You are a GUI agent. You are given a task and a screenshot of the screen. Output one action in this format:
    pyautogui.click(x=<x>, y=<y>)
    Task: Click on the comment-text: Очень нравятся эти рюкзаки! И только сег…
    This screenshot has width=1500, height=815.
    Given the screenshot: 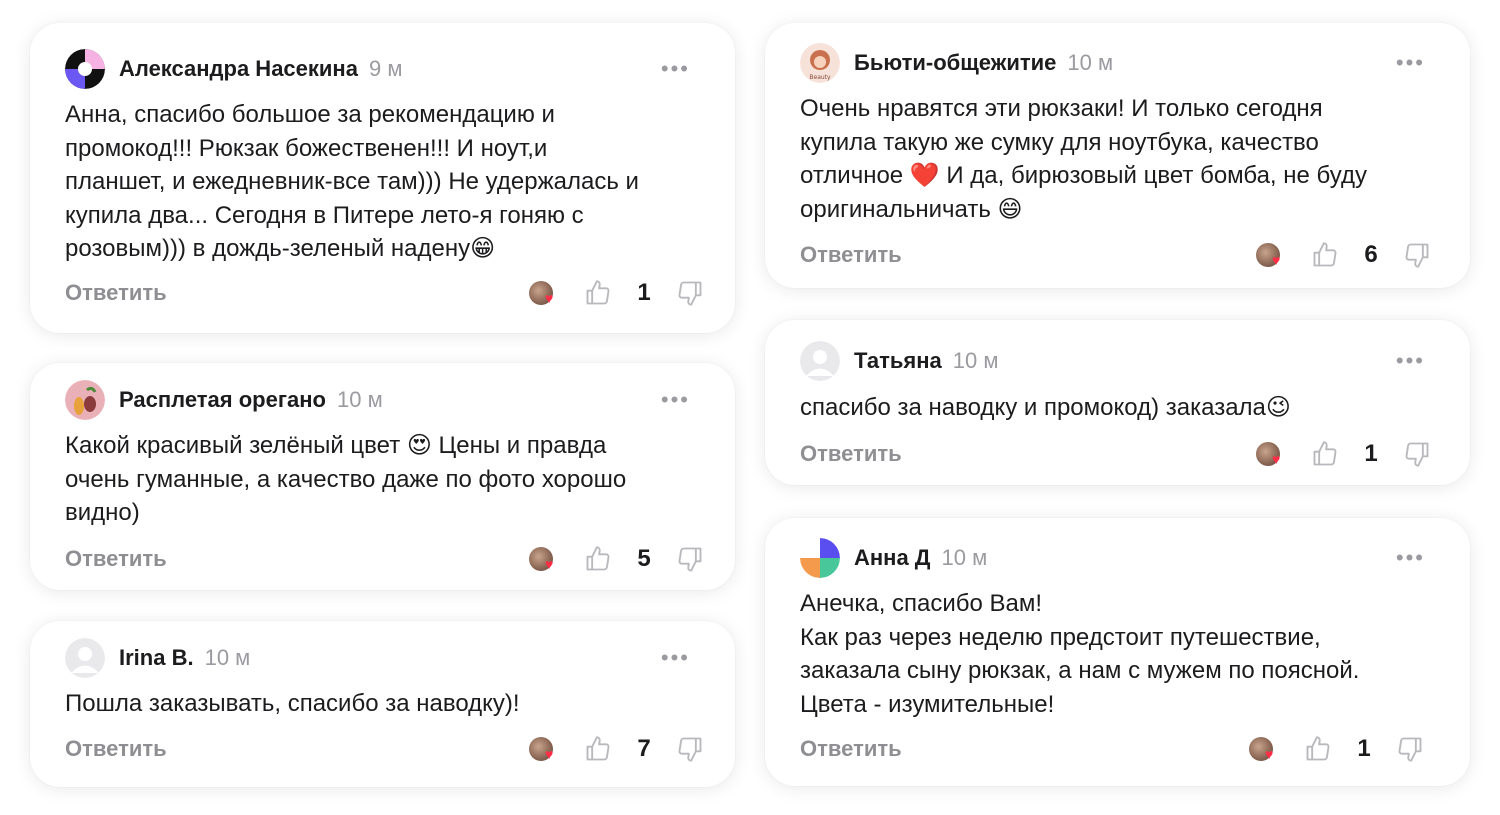 What is the action you would take?
    pyautogui.click(x=1083, y=159)
    